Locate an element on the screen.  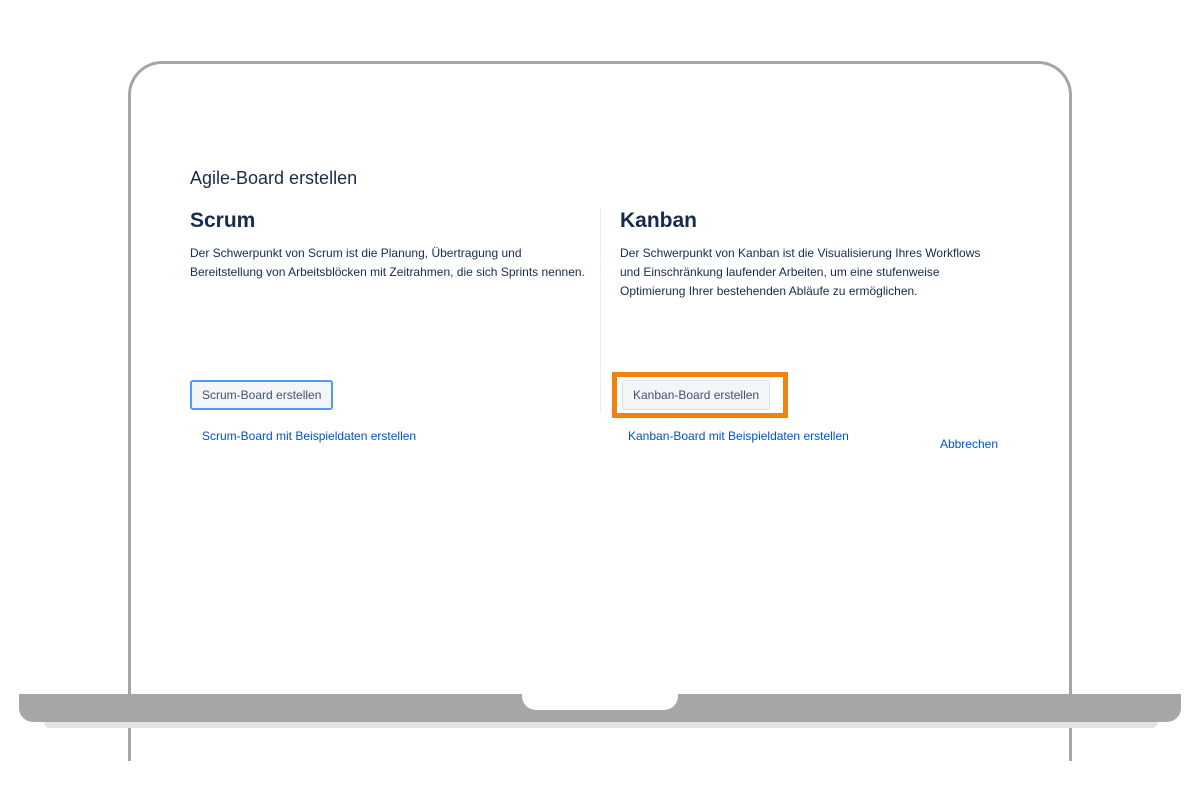
kanban-heading: Kanban is located at coordinates (659, 220).